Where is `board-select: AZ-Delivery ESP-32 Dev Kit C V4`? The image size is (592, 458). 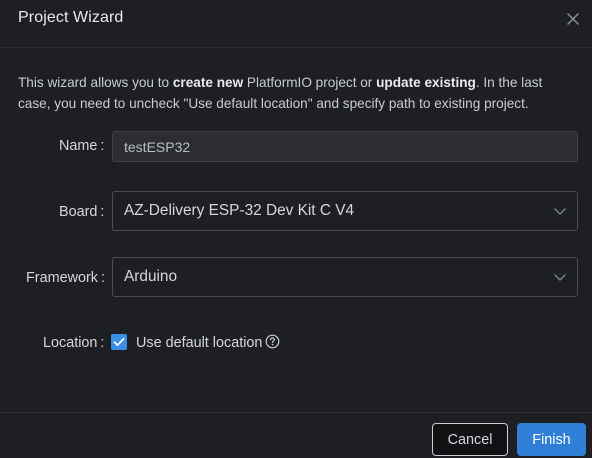
board-select: AZ-Delivery ESP-32 Dev Kit C V4 is located at coordinates (345, 211).